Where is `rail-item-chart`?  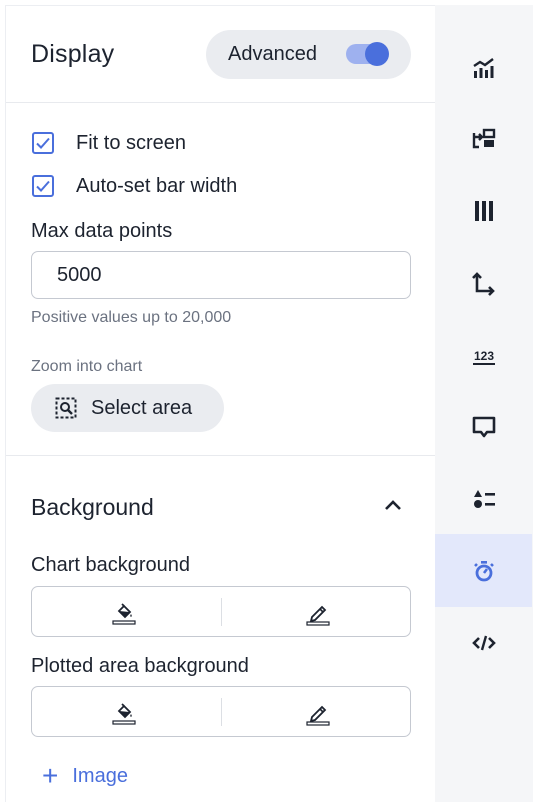
rail-item-chart is located at coordinates (483, 67).